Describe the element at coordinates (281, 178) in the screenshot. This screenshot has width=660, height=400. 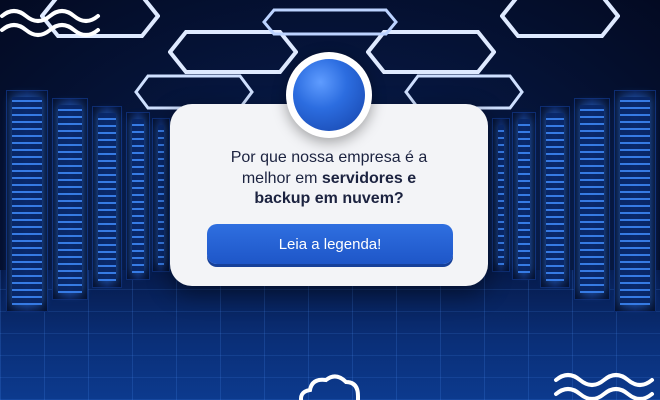
I see `headline-line-2a: melhor em` at that location.